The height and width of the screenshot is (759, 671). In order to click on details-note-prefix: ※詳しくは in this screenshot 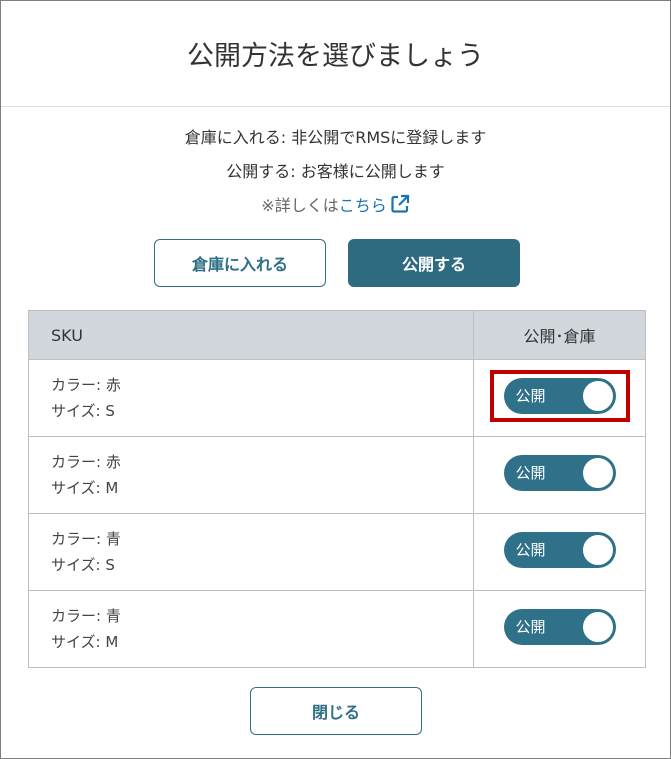, I will do `click(300, 205)`.